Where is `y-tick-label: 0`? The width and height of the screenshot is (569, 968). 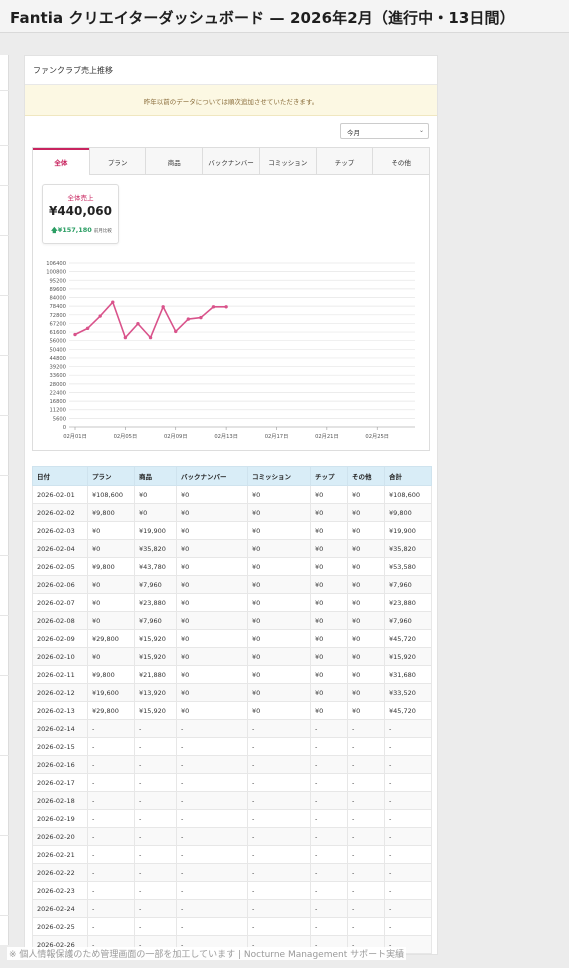
y-tick-label: 0 is located at coordinates (64, 428).